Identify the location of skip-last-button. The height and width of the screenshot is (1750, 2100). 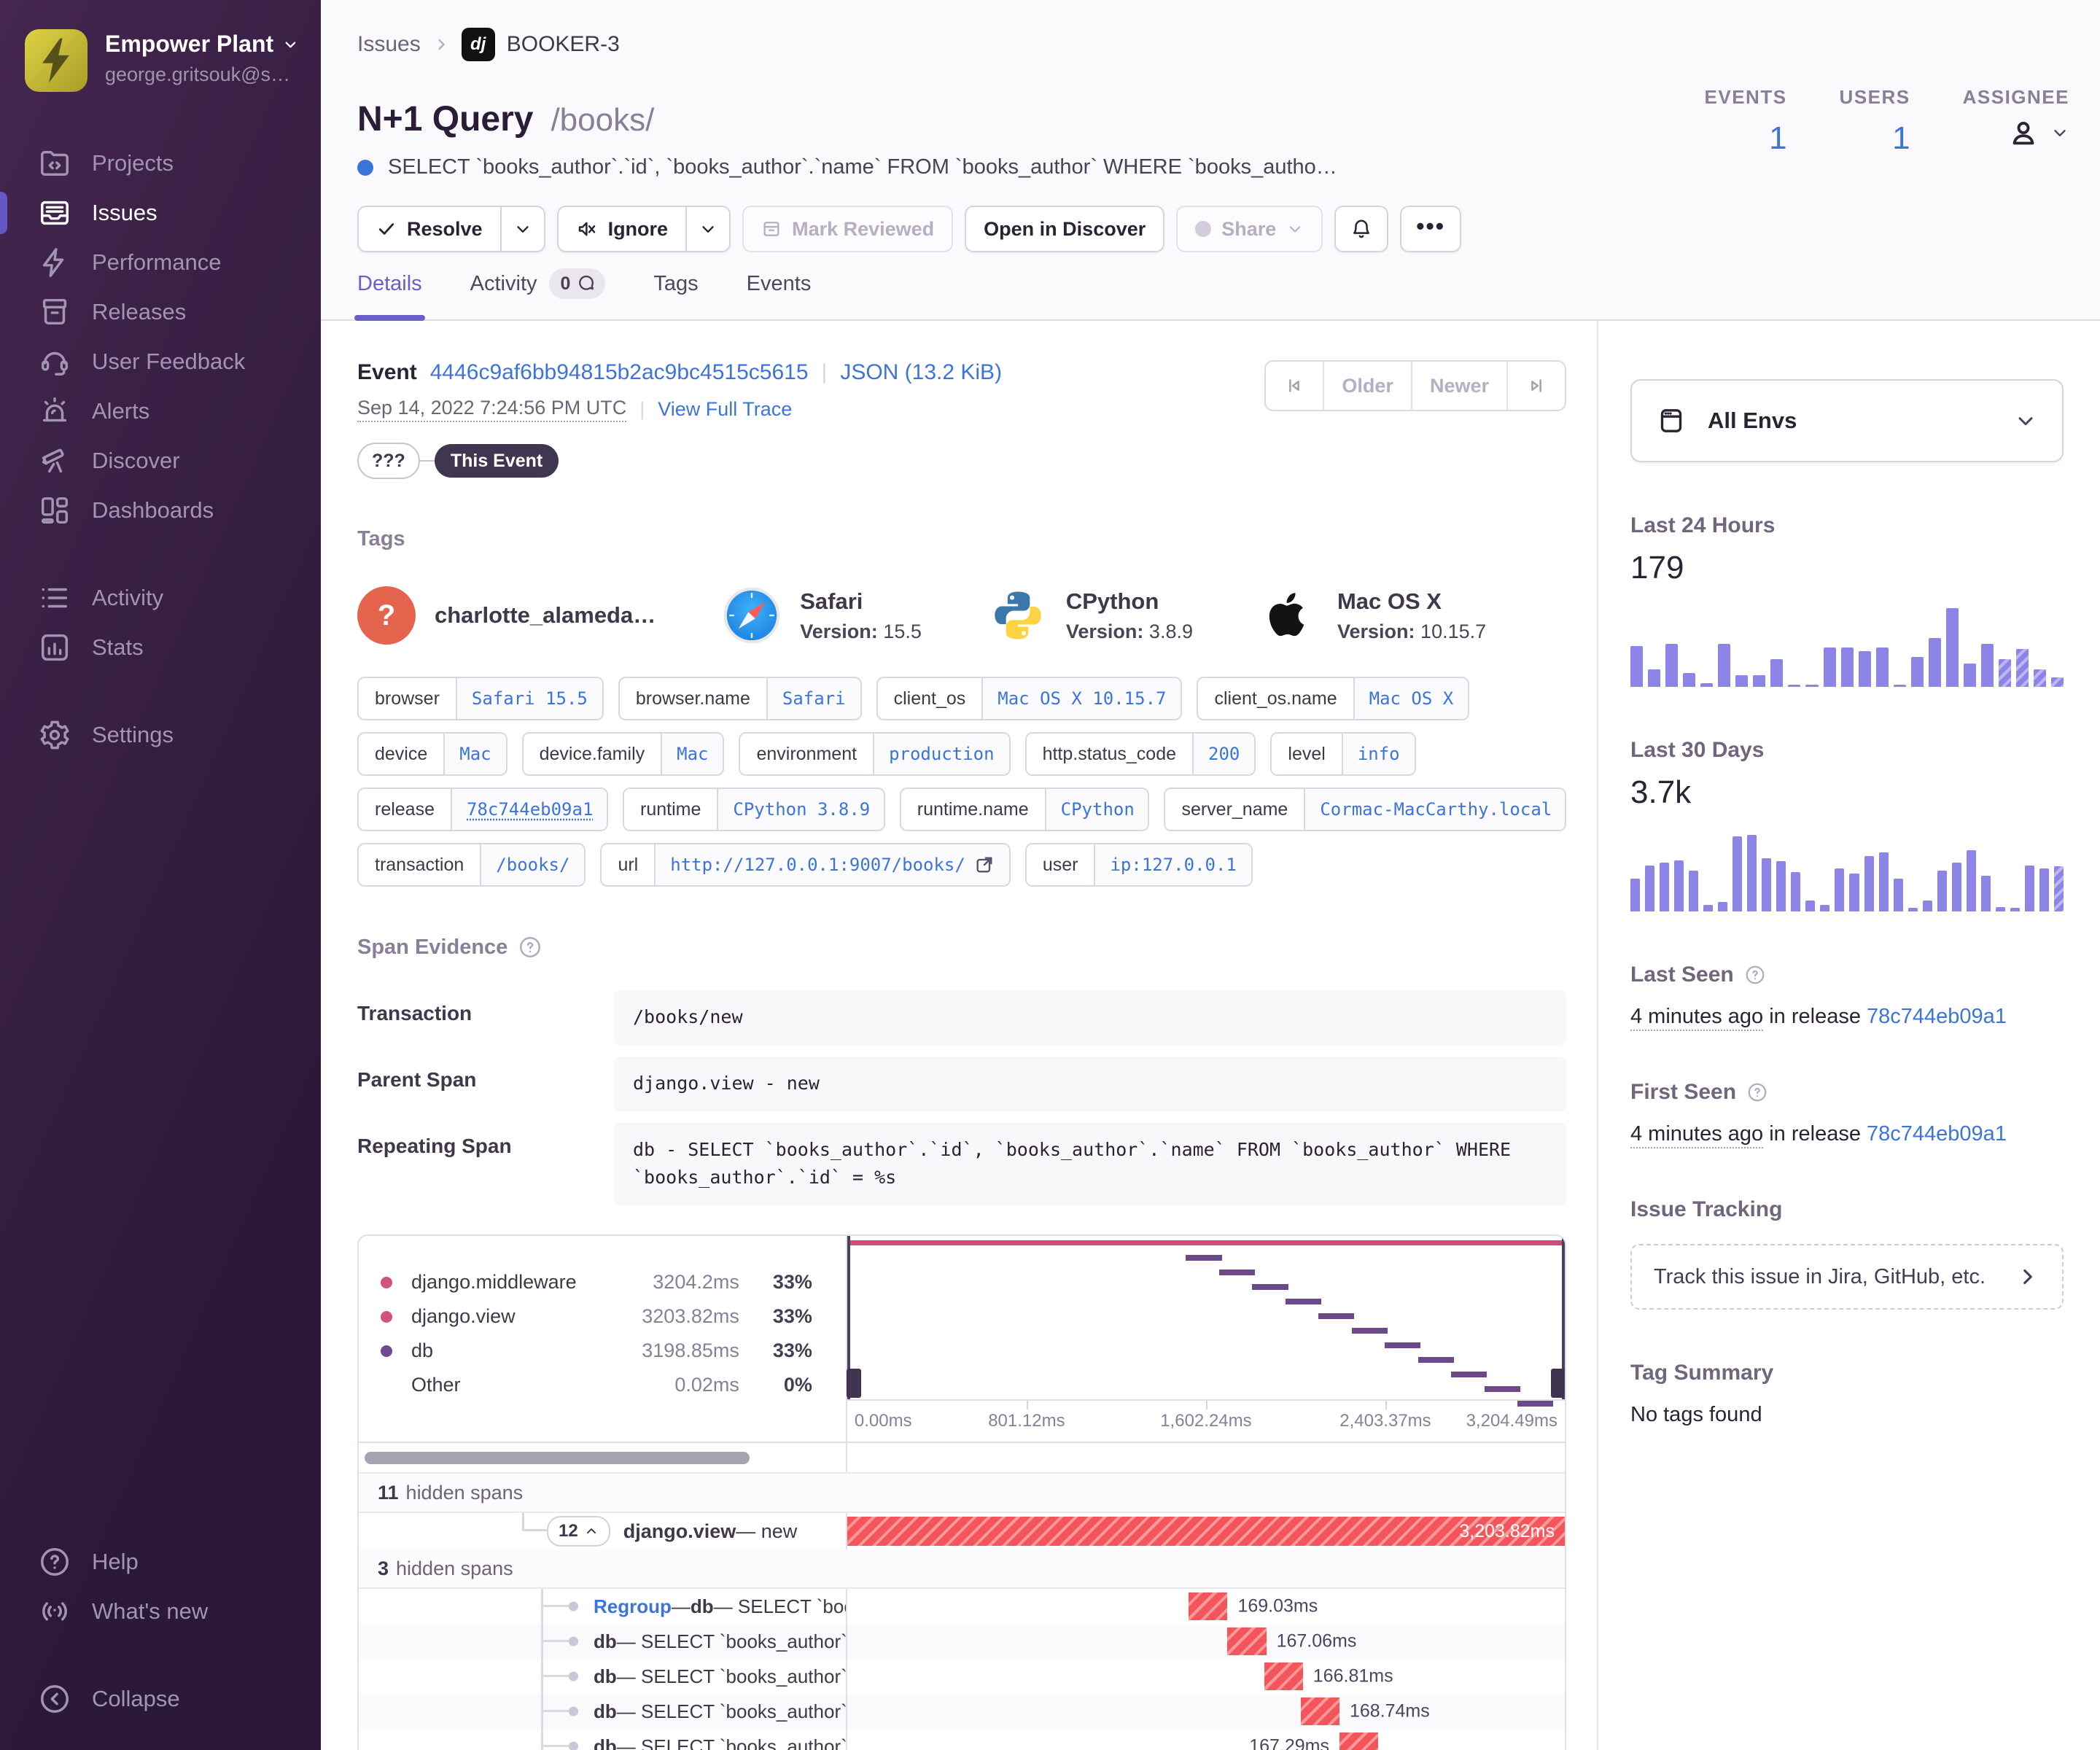
(1535, 386).